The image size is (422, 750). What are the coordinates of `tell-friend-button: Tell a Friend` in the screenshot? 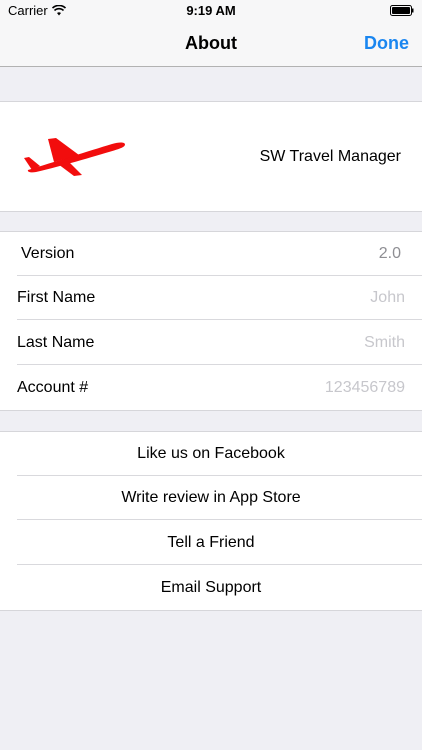 It's located at (211, 543).